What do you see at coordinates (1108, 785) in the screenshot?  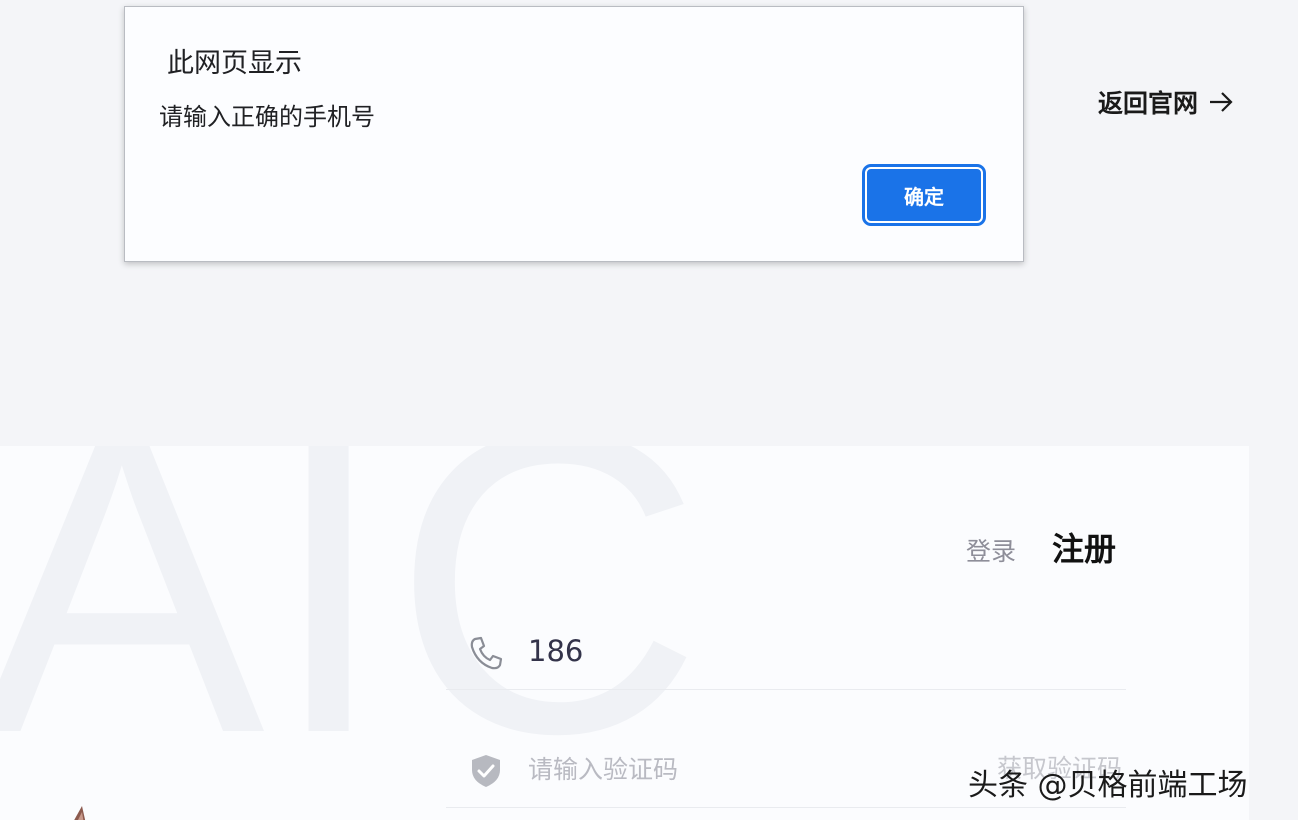 I see `source-credit: 头条 @贝格前端工场` at bounding box center [1108, 785].